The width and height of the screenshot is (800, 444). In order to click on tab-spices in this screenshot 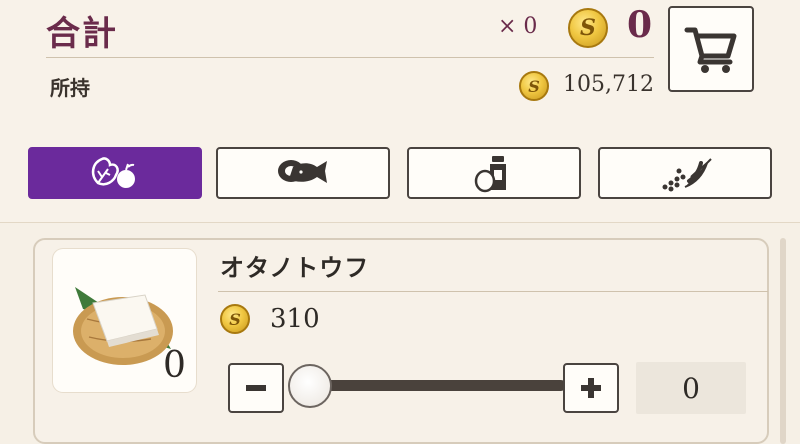, I will do `click(685, 173)`.